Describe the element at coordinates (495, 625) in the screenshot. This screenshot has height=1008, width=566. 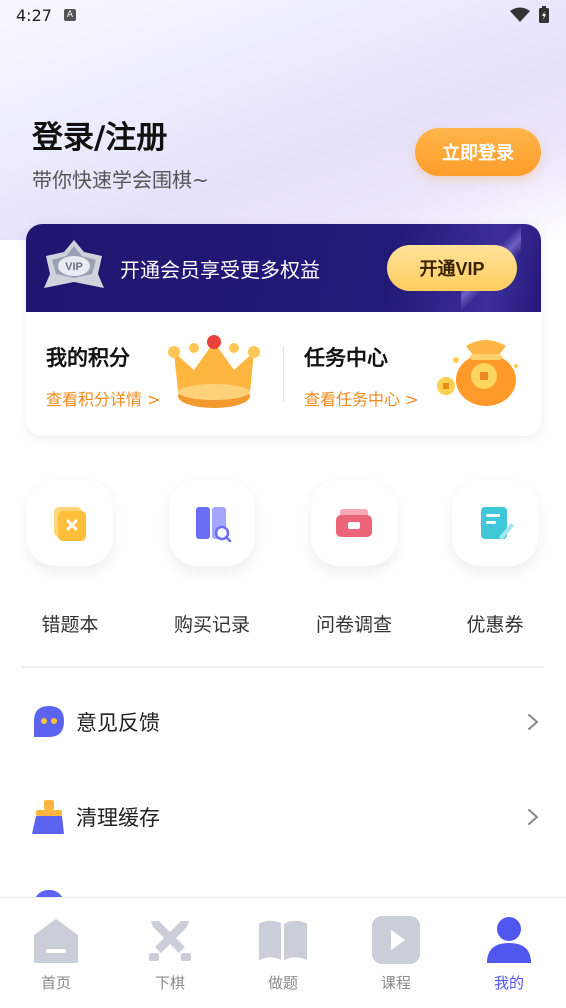
I see `grid-label-coupon: 优惠券` at that location.